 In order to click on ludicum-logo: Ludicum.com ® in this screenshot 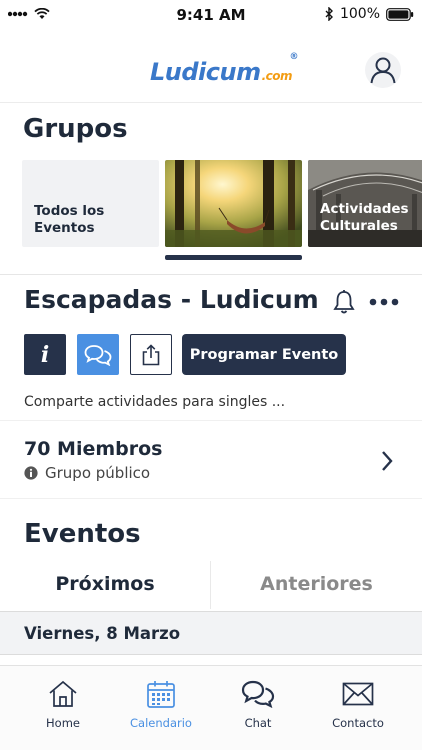, I will do `click(224, 69)`.